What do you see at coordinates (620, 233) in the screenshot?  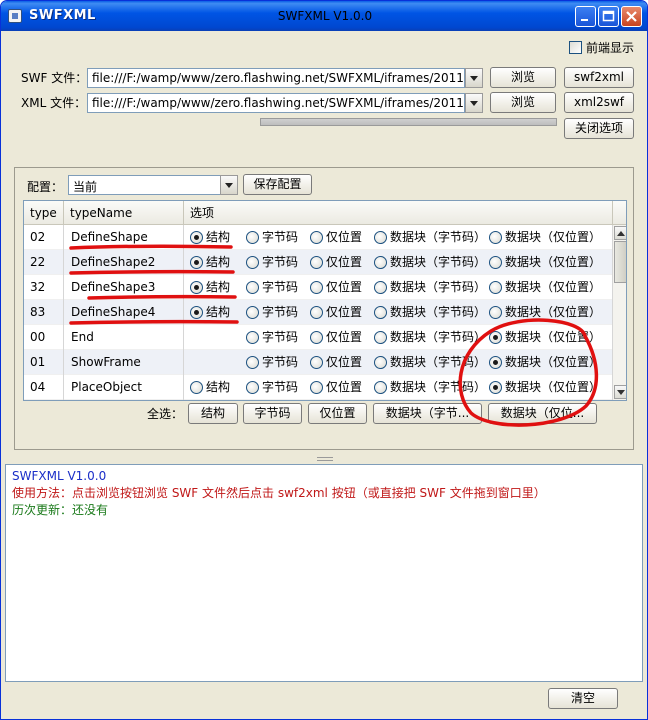 I see `scroll-up-button` at bounding box center [620, 233].